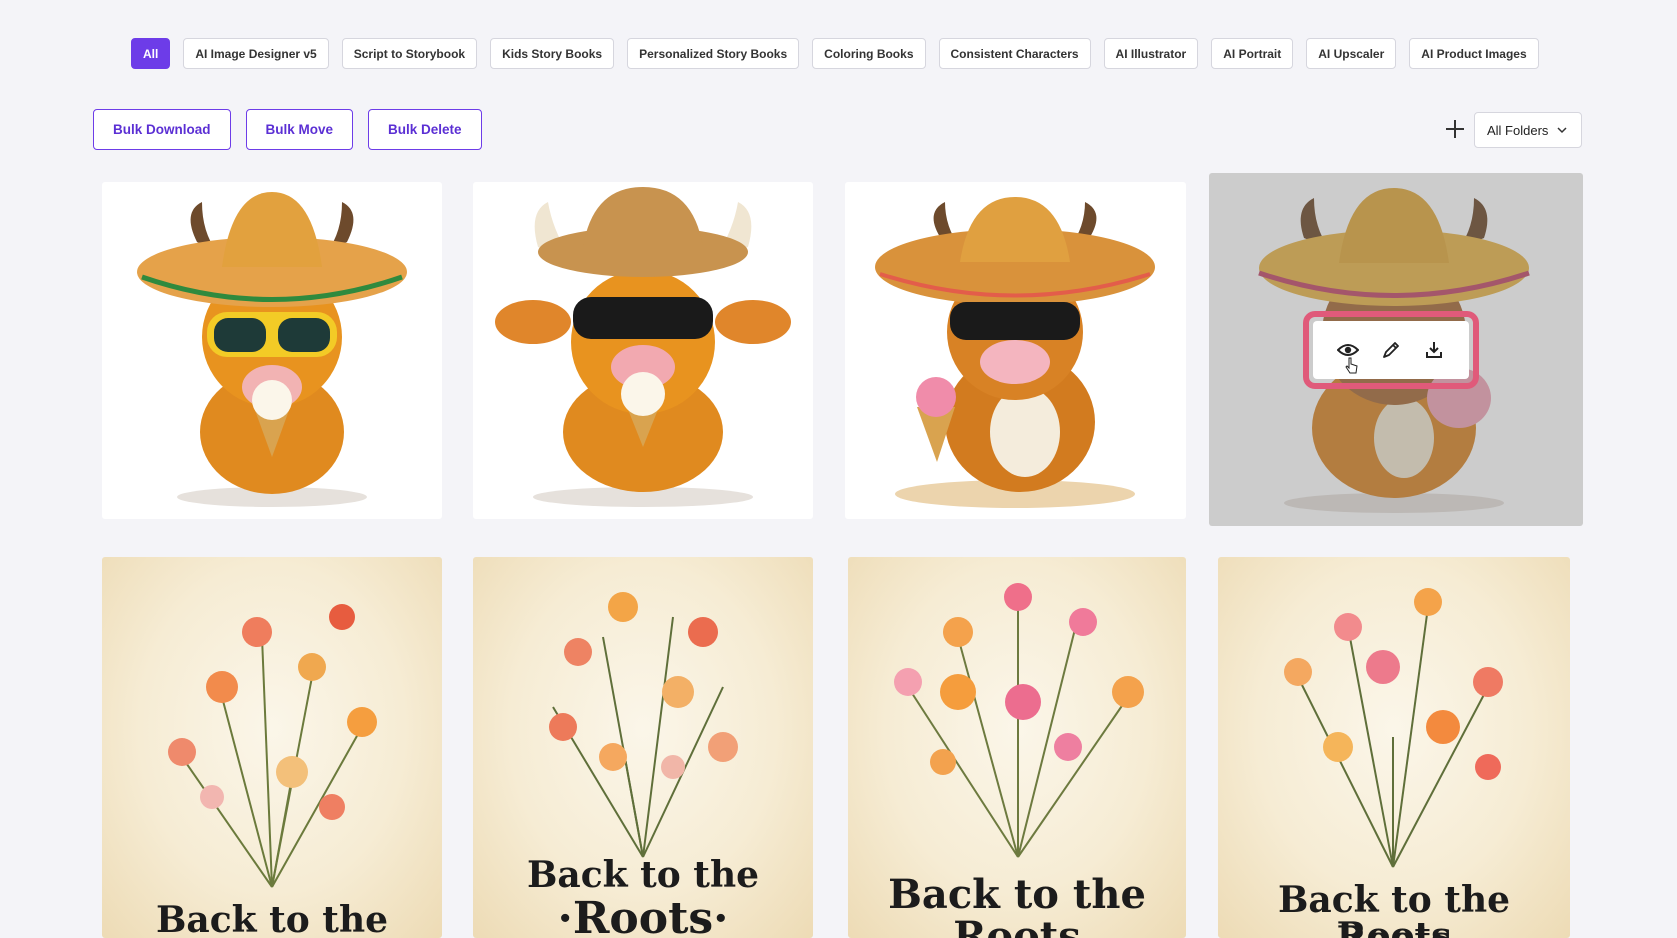 The width and height of the screenshot is (1677, 938). What do you see at coordinates (643, 747) in the screenshot?
I see `gallery-card: Back to the ·Roots·` at bounding box center [643, 747].